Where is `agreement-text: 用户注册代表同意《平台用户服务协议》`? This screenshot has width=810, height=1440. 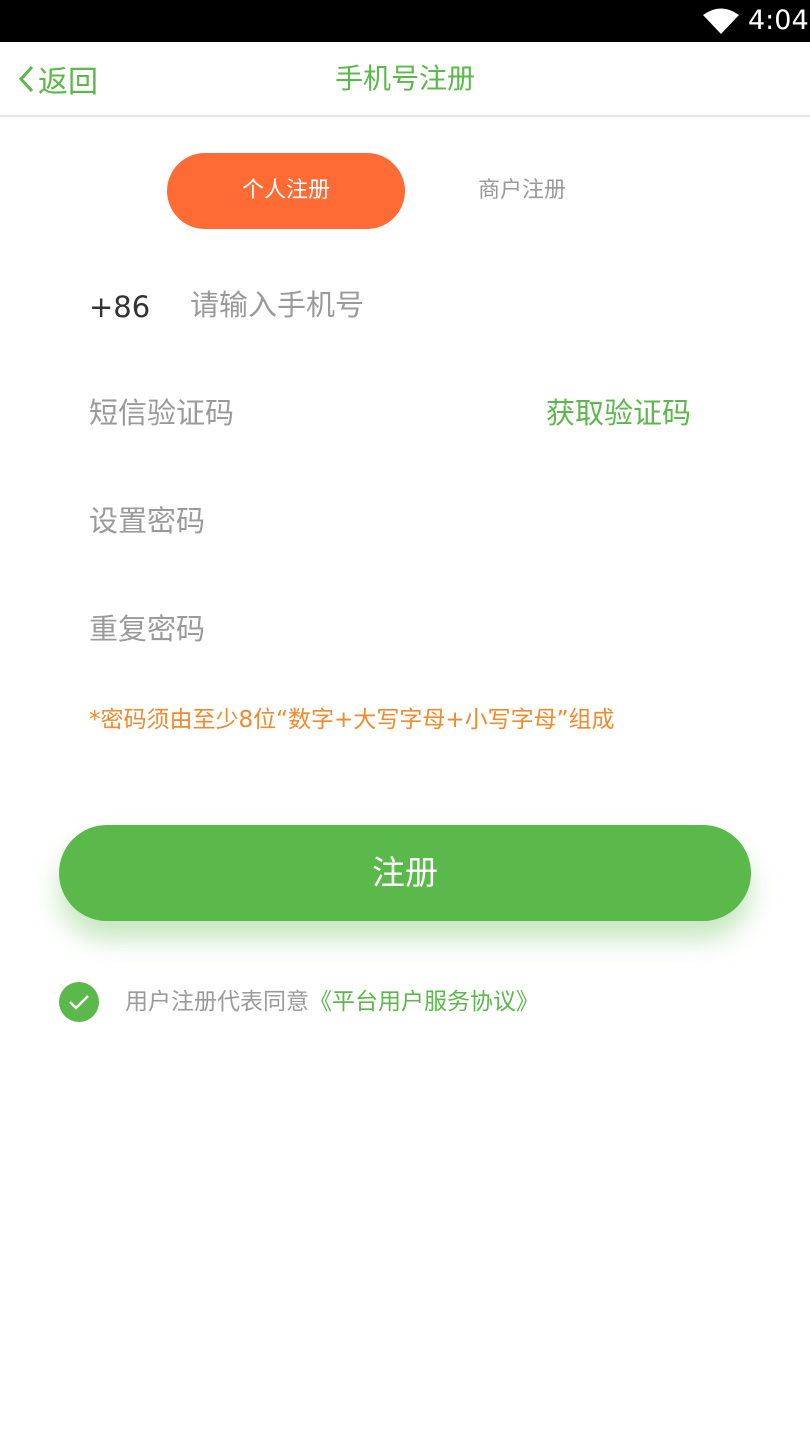 agreement-text: 用户注册代表同意《平台用户服务协议》 is located at coordinates (332, 1002).